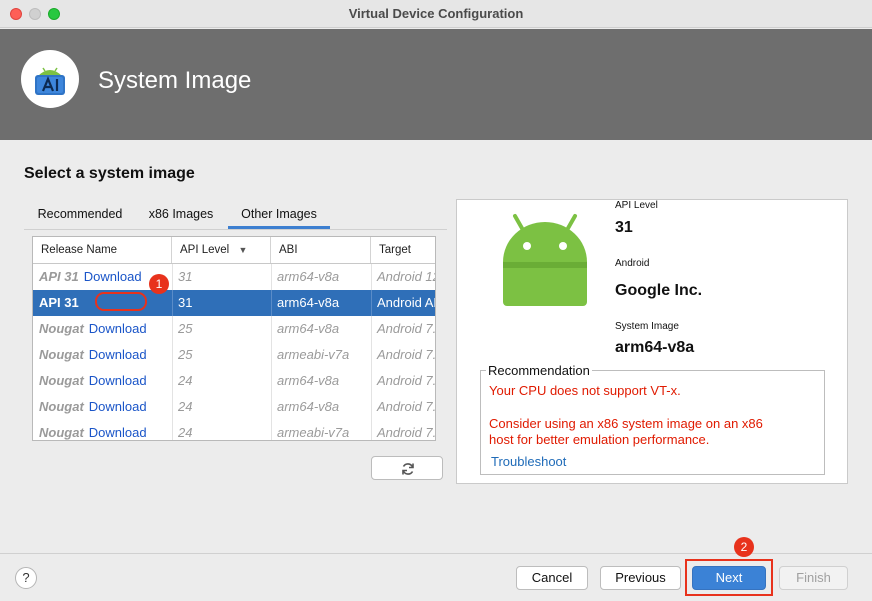 This screenshot has height=601, width=872. I want to click on cancel-button: Cancel, so click(552, 578).